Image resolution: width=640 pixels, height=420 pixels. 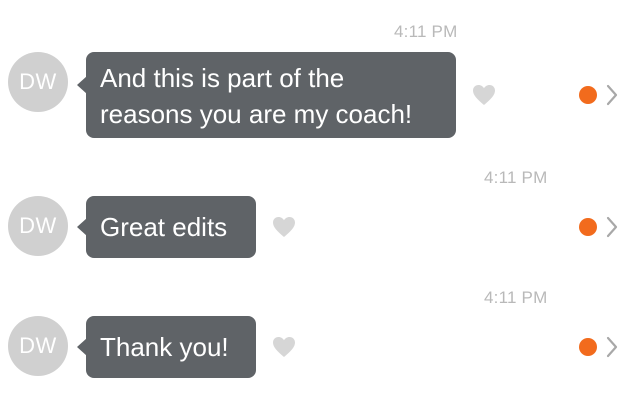 I want to click on message-bubble: Great edits, so click(x=166, y=227).